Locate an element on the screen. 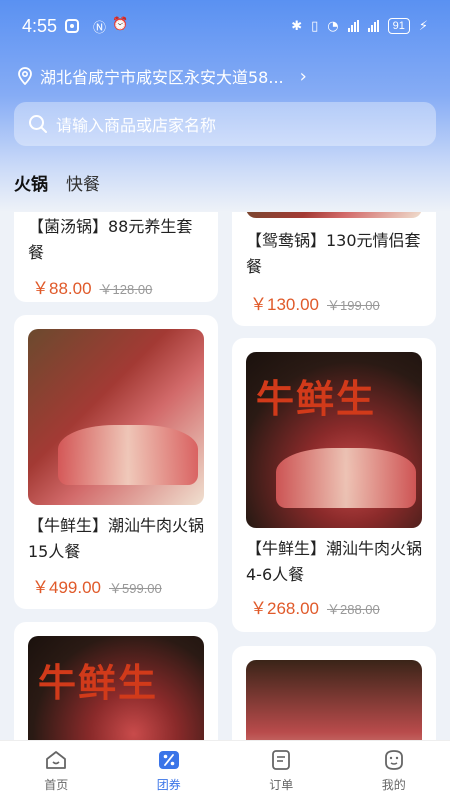 The image size is (450, 800). nfc-icon: Ⓝ is located at coordinates (100, 28).